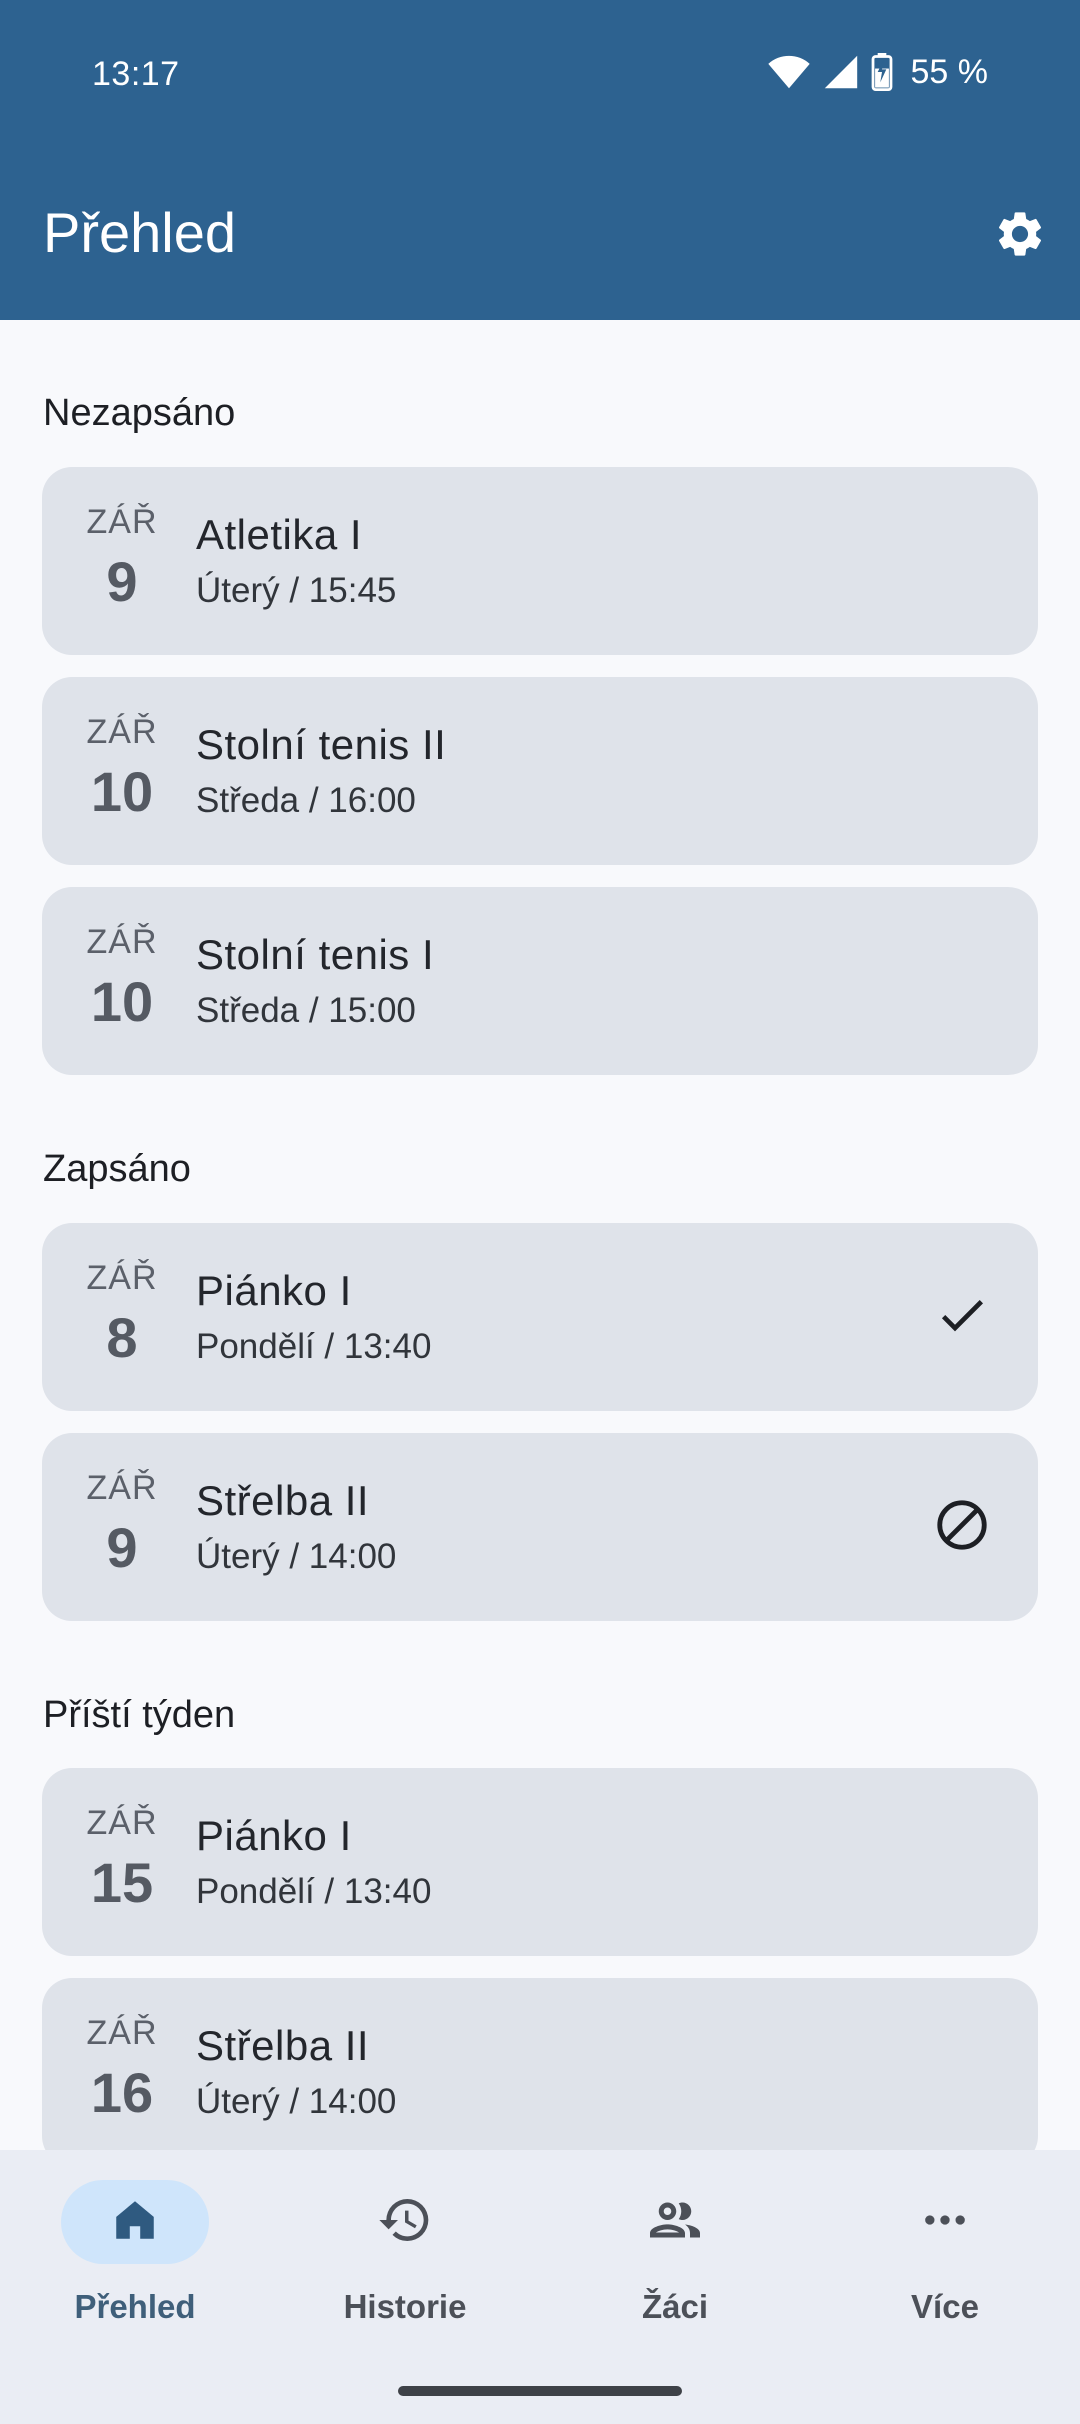  What do you see at coordinates (122, 1882) in the screenshot?
I see `card-day: 15` at bounding box center [122, 1882].